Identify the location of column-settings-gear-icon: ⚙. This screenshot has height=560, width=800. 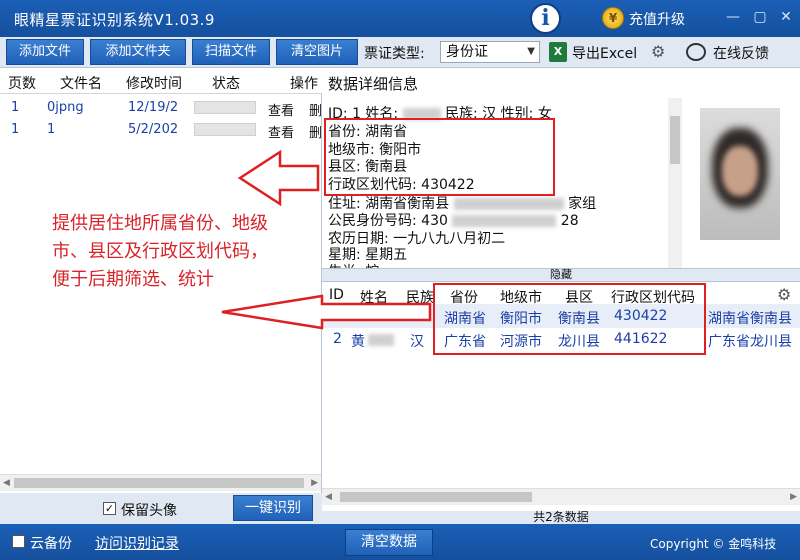
(784, 294).